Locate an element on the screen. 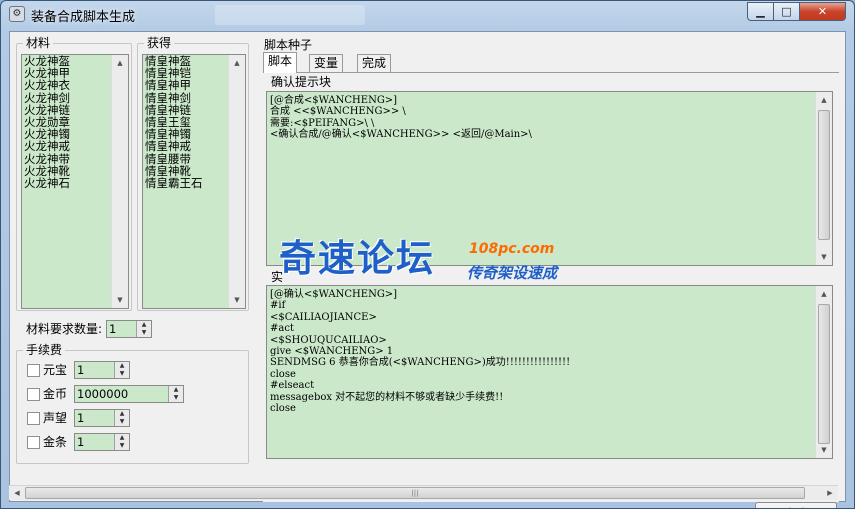  watermark-logo: 奇速论坛 108pc.com 传奇架设速成 is located at coordinates (429, 262).